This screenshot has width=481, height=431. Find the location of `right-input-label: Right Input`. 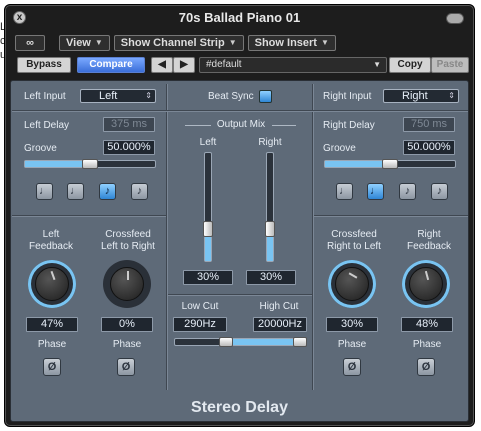

right-input-label: Right Input is located at coordinates (347, 96).